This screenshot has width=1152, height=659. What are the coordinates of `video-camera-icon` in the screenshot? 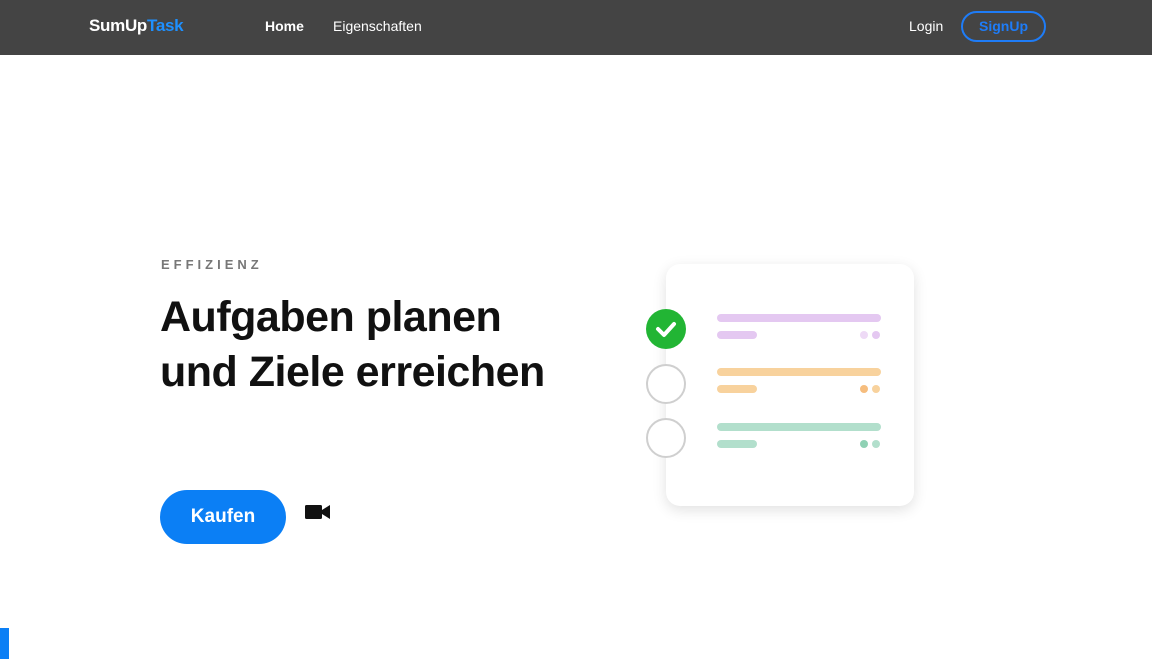 It's located at (318, 512).